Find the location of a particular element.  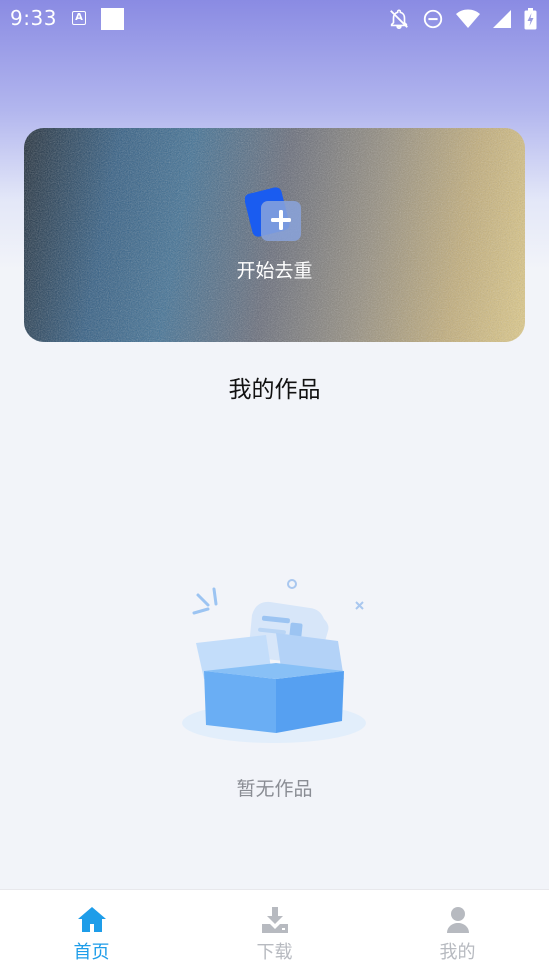

nav-item-mine: 我的 is located at coordinates (457, 933).